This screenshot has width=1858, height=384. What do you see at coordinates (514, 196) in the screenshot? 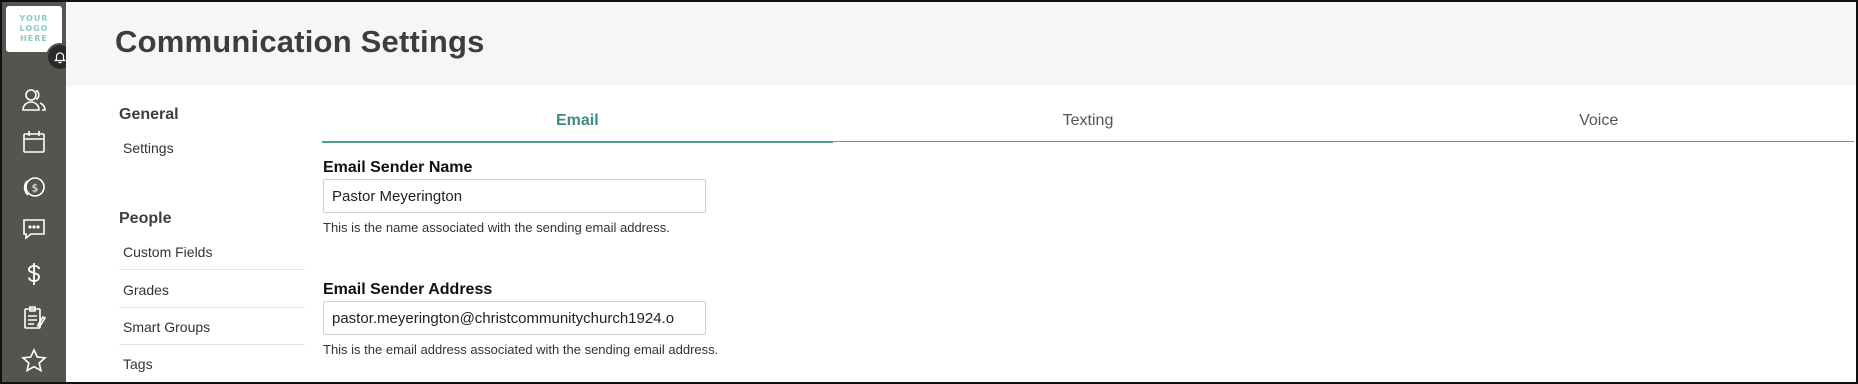
I see `sender-name-input` at bounding box center [514, 196].